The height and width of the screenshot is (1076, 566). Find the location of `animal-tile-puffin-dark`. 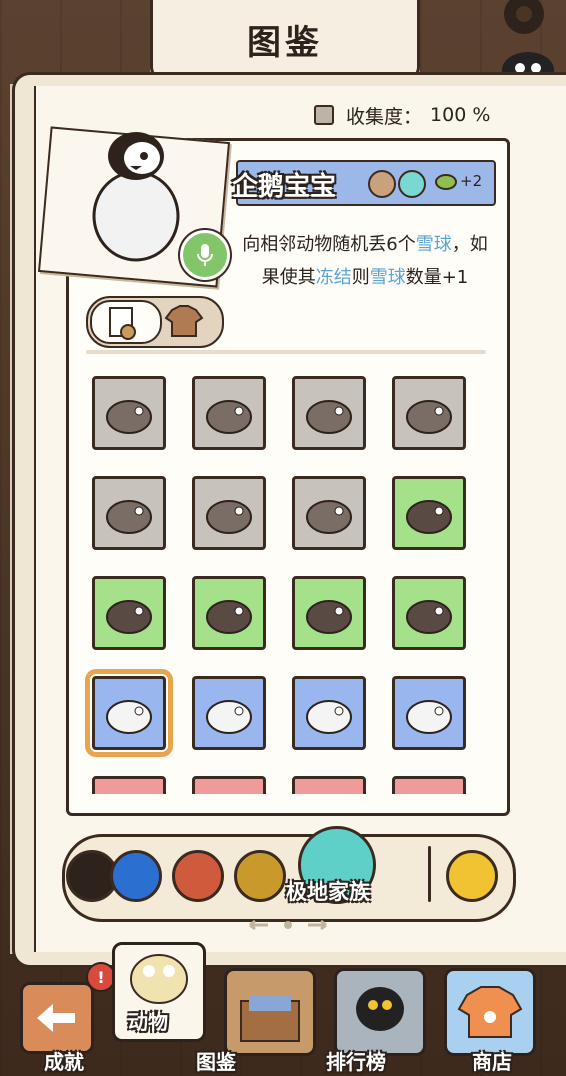

animal-tile-puffin-dark is located at coordinates (329, 413).